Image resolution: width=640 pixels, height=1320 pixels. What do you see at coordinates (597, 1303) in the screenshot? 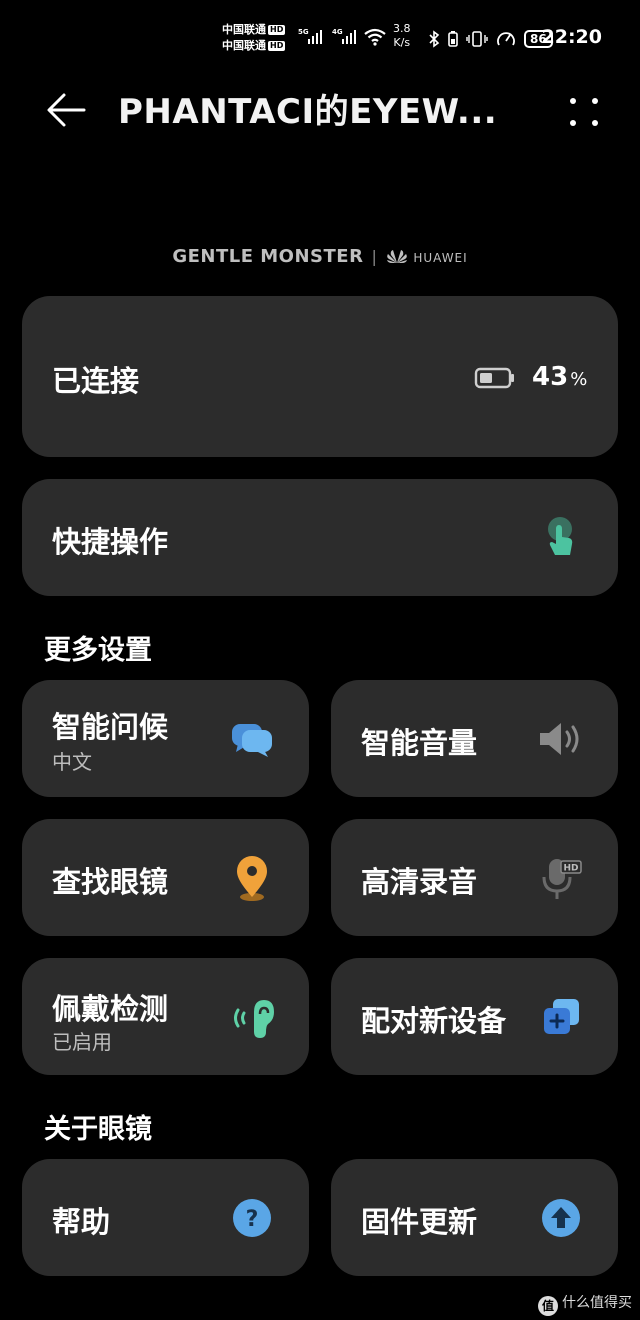
I see `watermark-text: 什么值得买` at bounding box center [597, 1303].